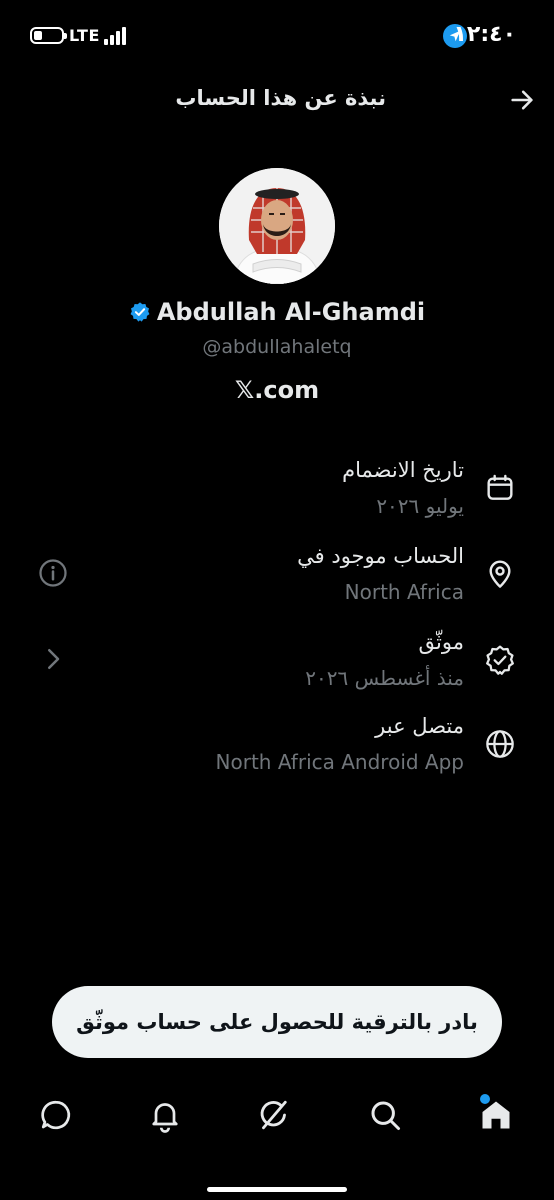 Image resolution: width=554 pixels, height=1200 pixels. I want to click on info-row-value: North Africa, so click(404, 592).